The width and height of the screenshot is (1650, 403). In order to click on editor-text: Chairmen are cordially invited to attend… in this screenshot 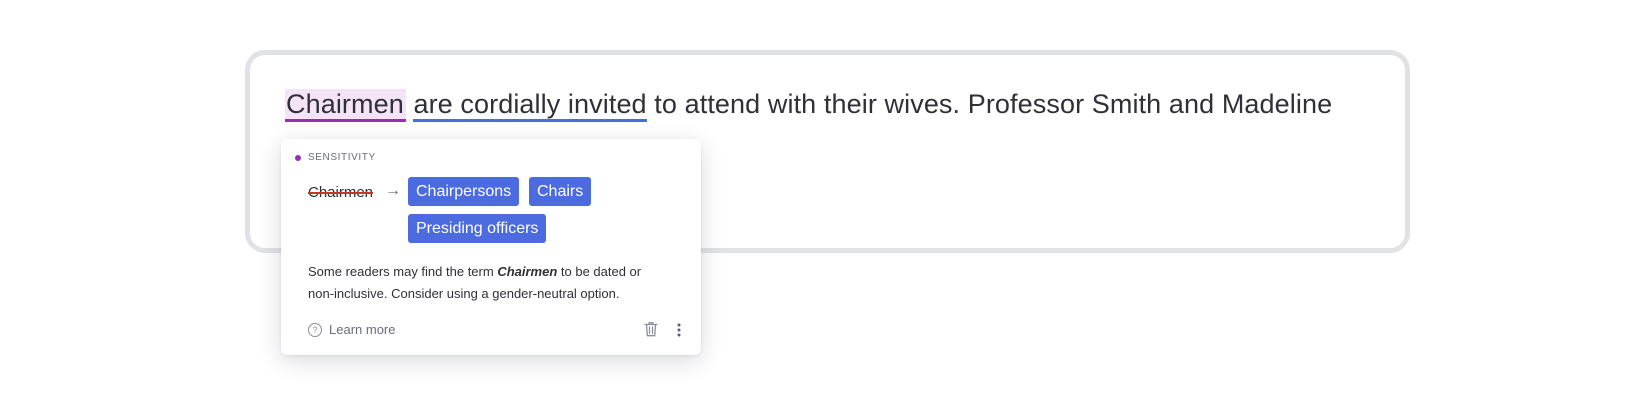, I will do `click(809, 105)`.